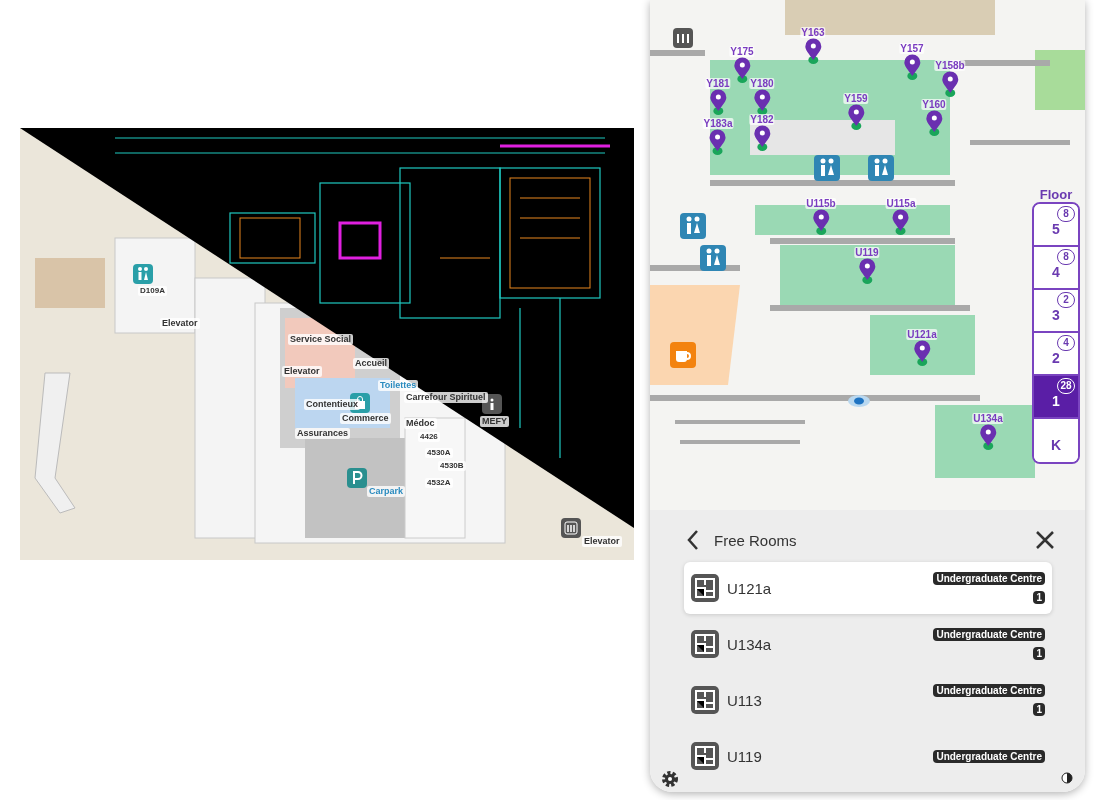 This screenshot has height=800, width=1110. What do you see at coordinates (452, 466) in the screenshot?
I see `room-label: 4530B` at bounding box center [452, 466].